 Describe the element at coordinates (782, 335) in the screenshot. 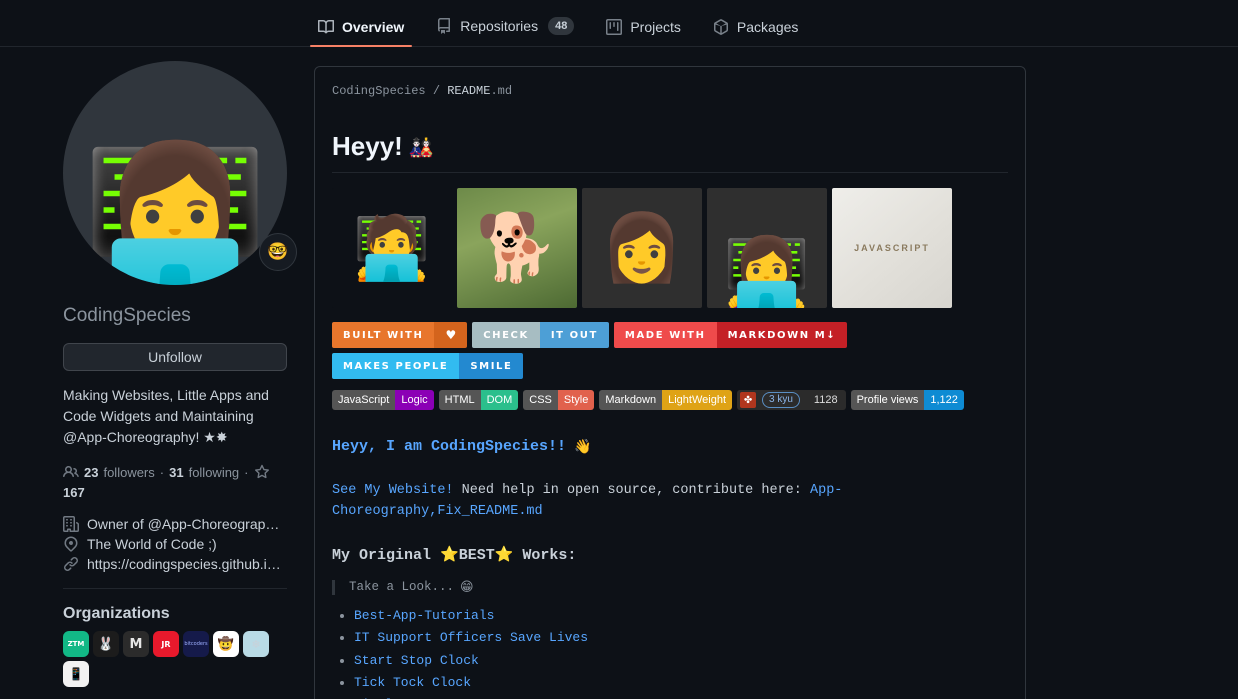

I see `markdown-right: MARKDOWN M↓` at that location.